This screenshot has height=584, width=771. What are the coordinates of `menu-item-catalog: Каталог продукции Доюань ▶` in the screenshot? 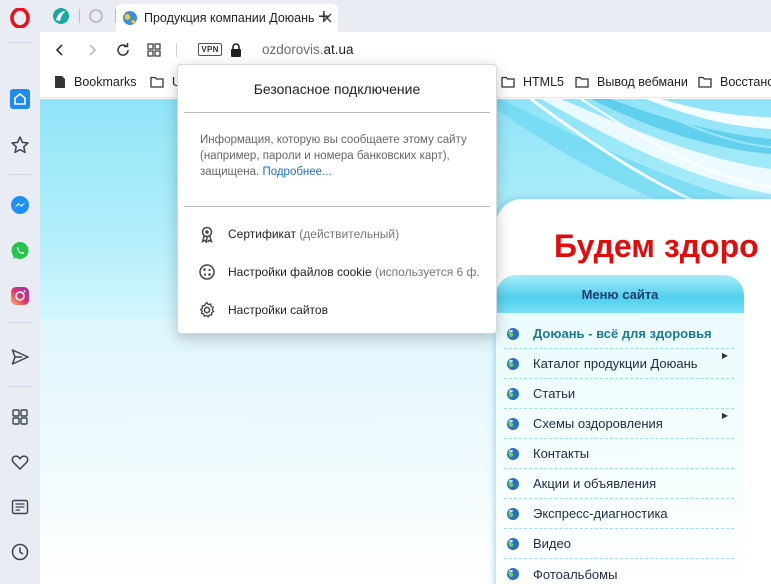 It's located at (619, 364).